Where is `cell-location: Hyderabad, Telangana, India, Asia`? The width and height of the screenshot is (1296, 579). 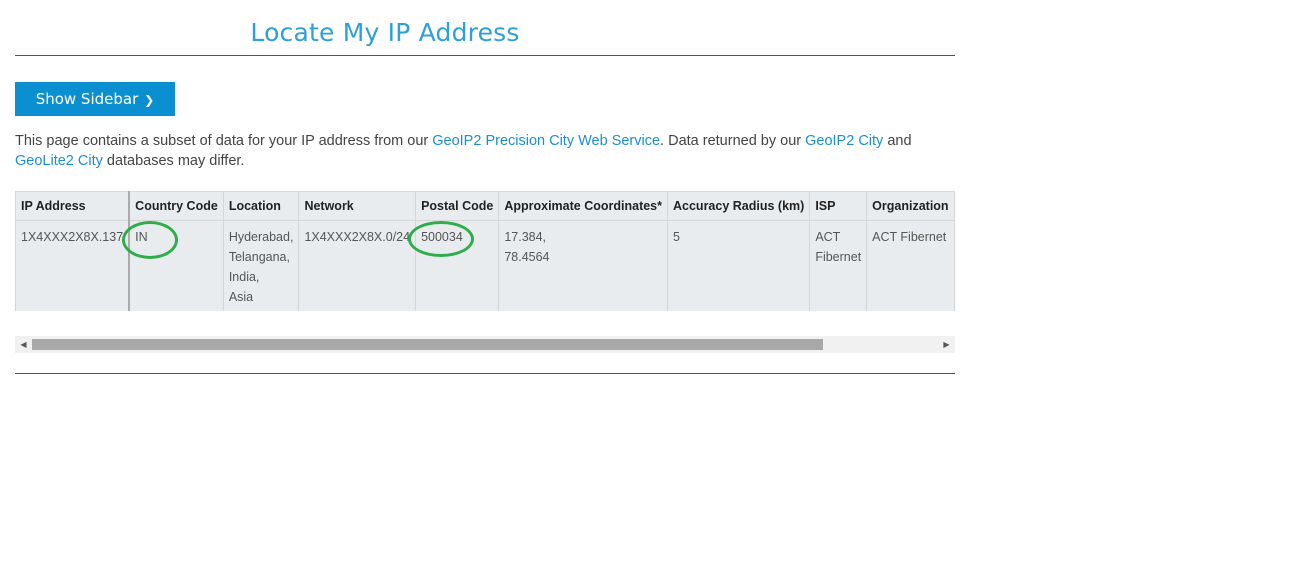 cell-location: Hyderabad, Telangana, India, Asia is located at coordinates (261, 265).